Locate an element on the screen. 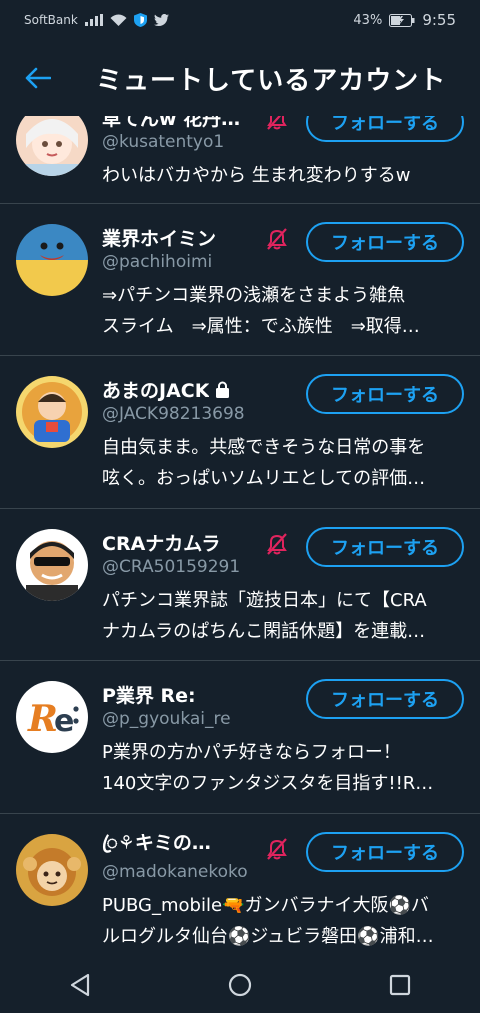  system-navigation-bar is located at coordinates (240, 985).